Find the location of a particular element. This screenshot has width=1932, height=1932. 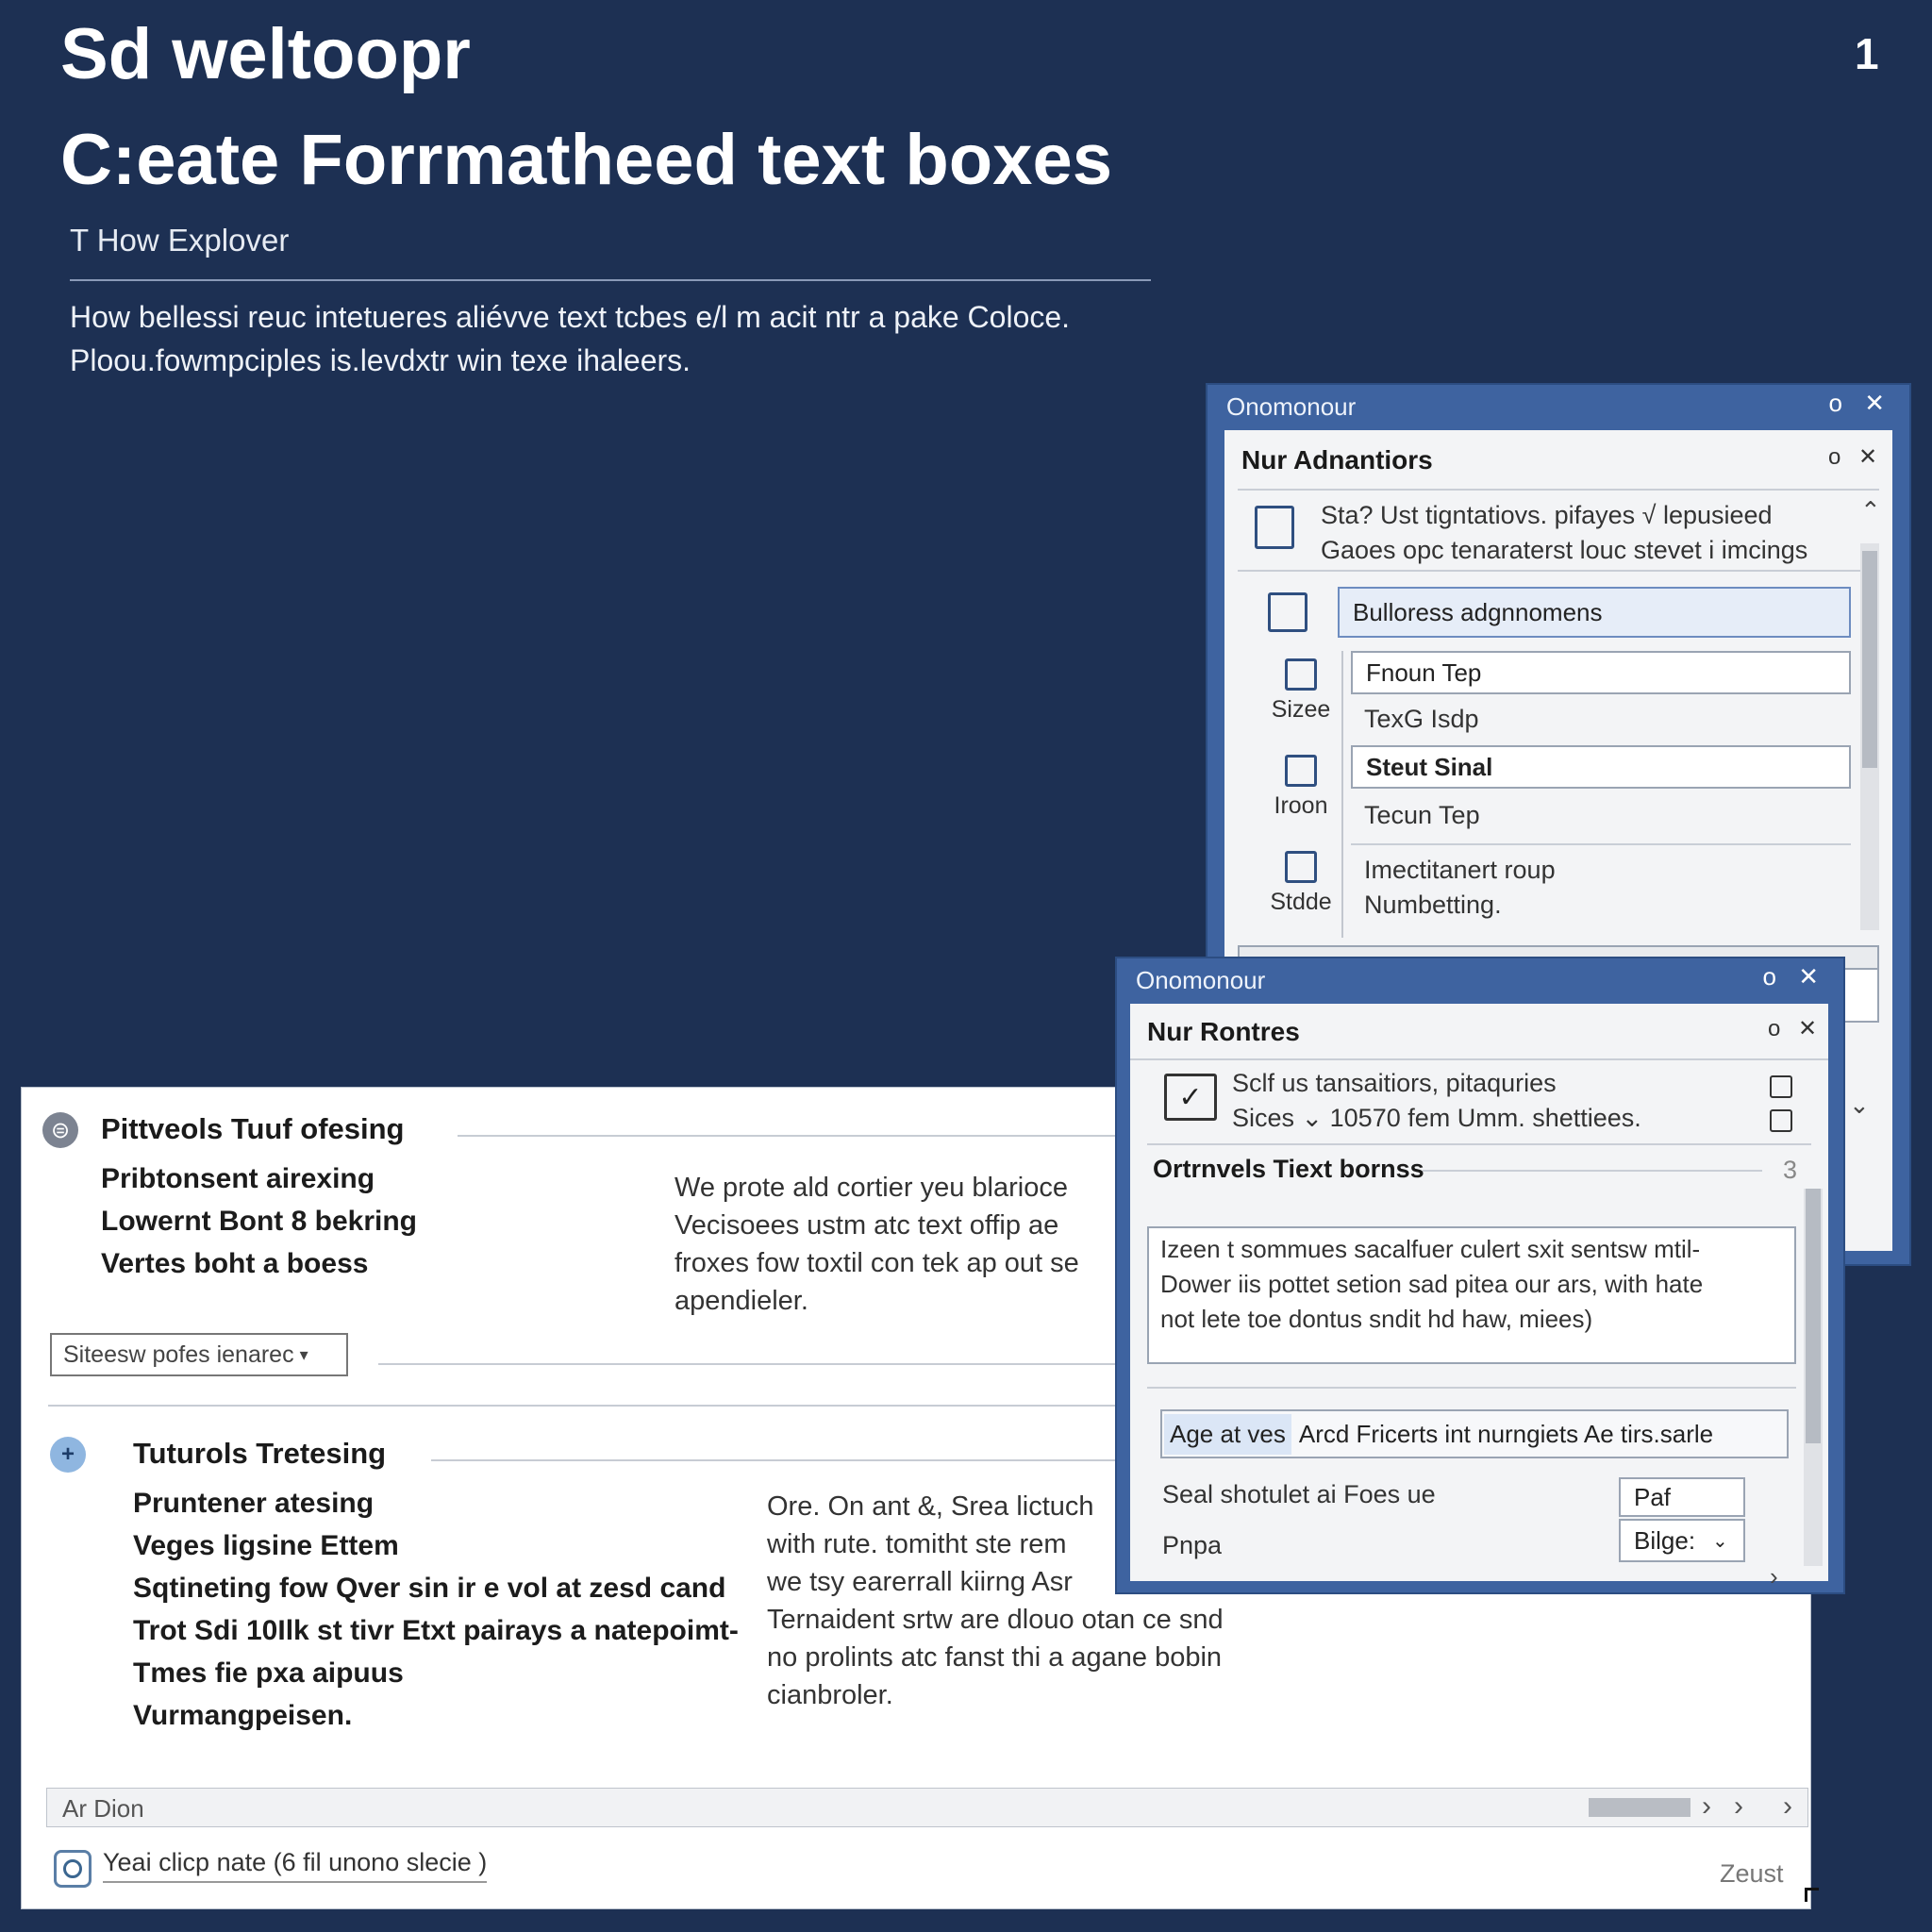

row-label: Stdde is located at coordinates (1301, 902).